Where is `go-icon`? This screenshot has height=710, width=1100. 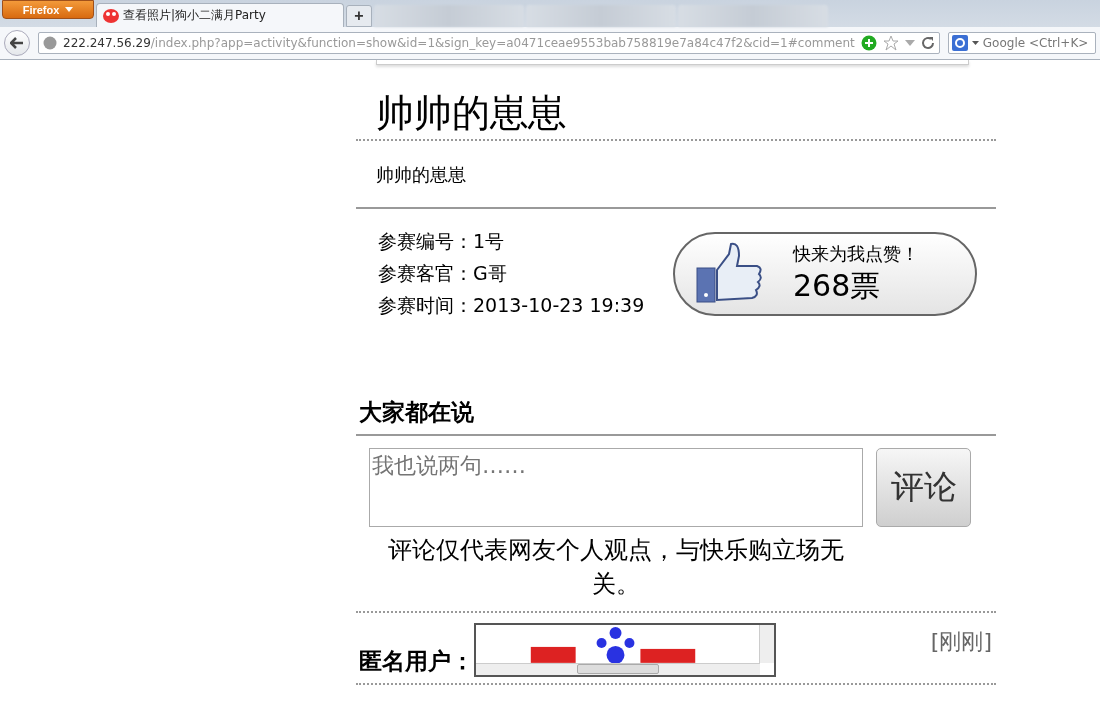
go-icon is located at coordinates (868, 43).